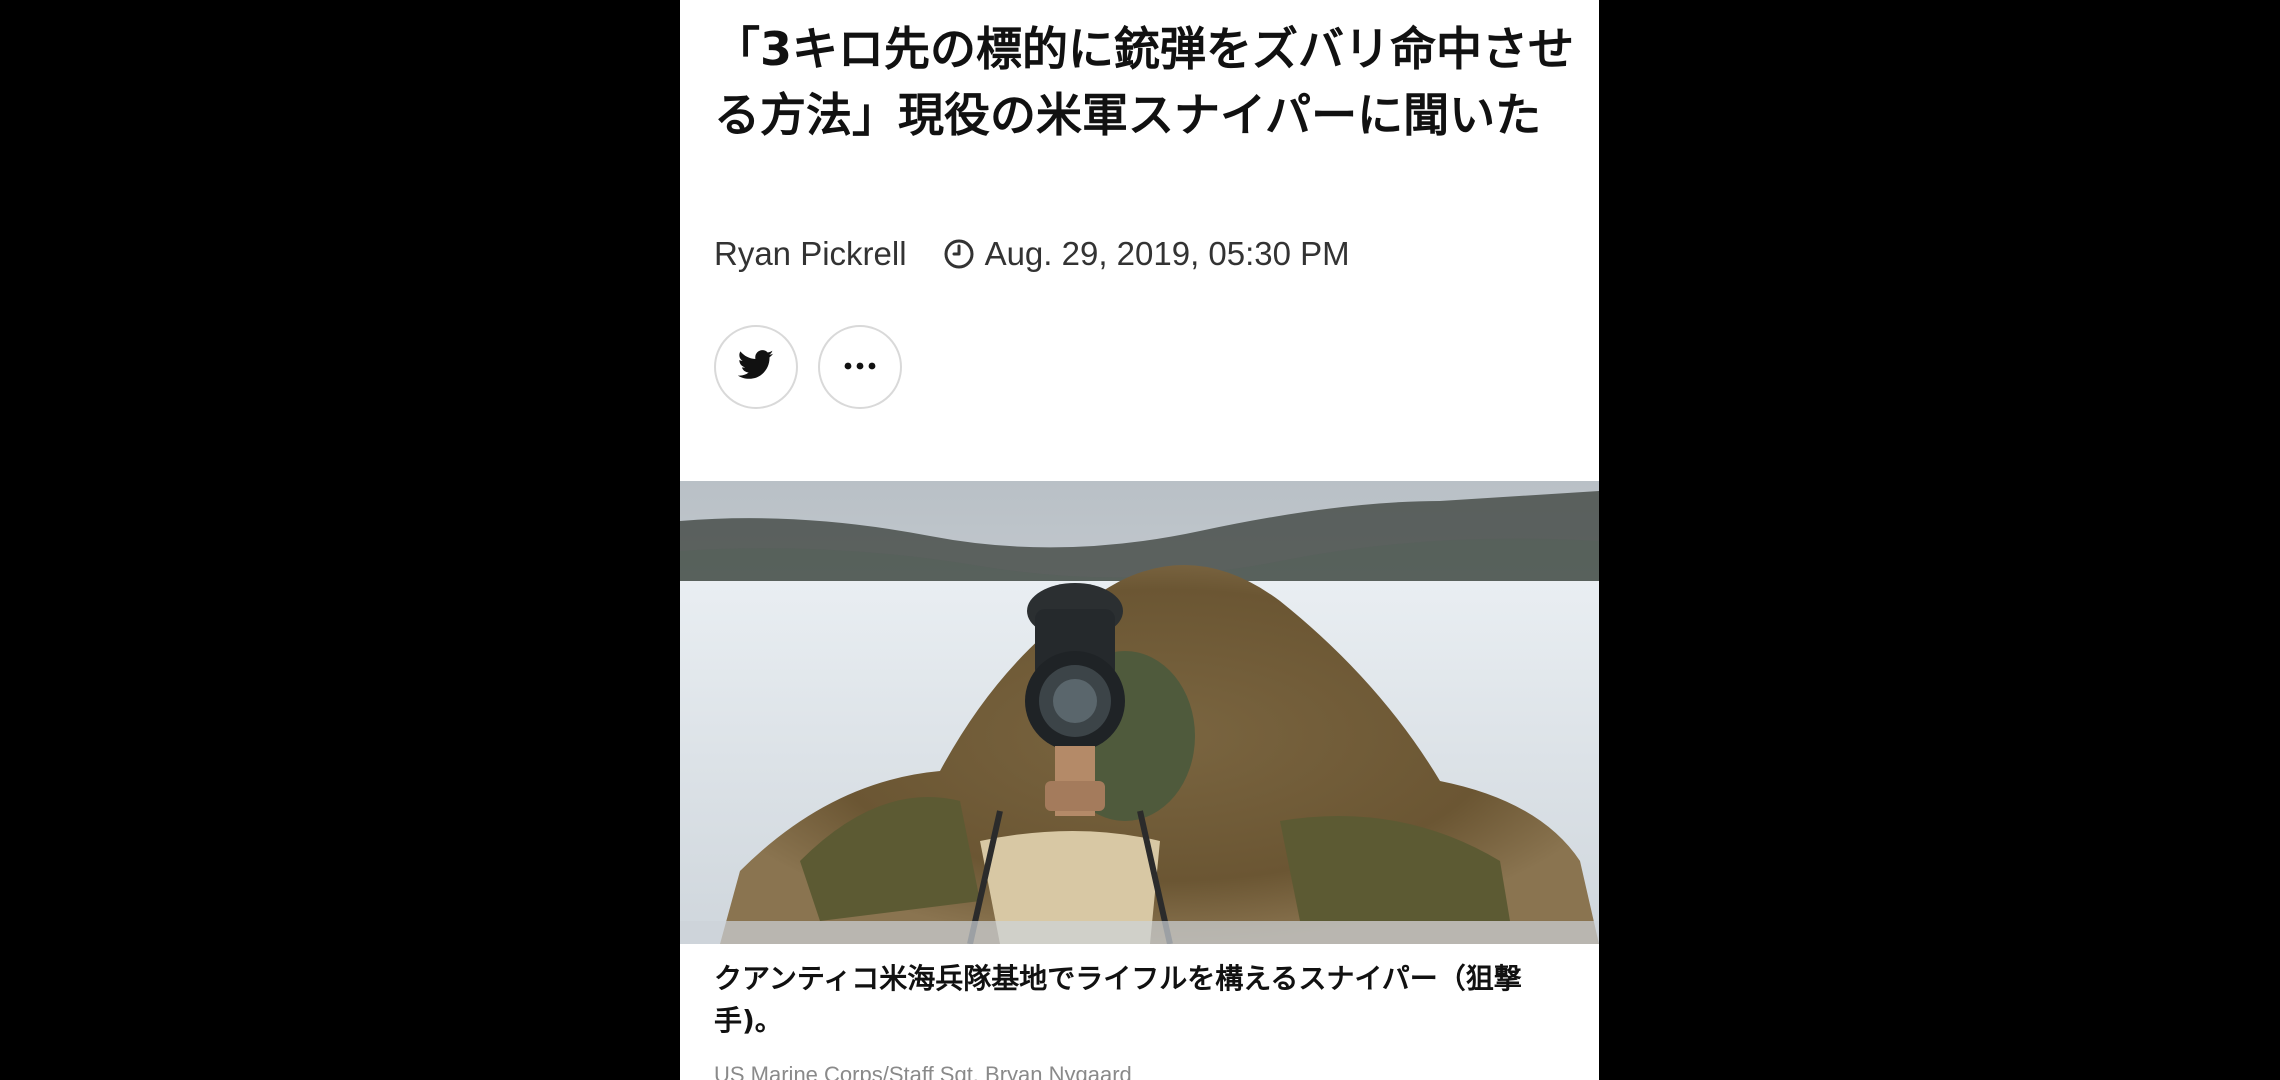 Image resolution: width=2280 pixels, height=1080 pixels. I want to click on share-more-button, so click(860, 367).